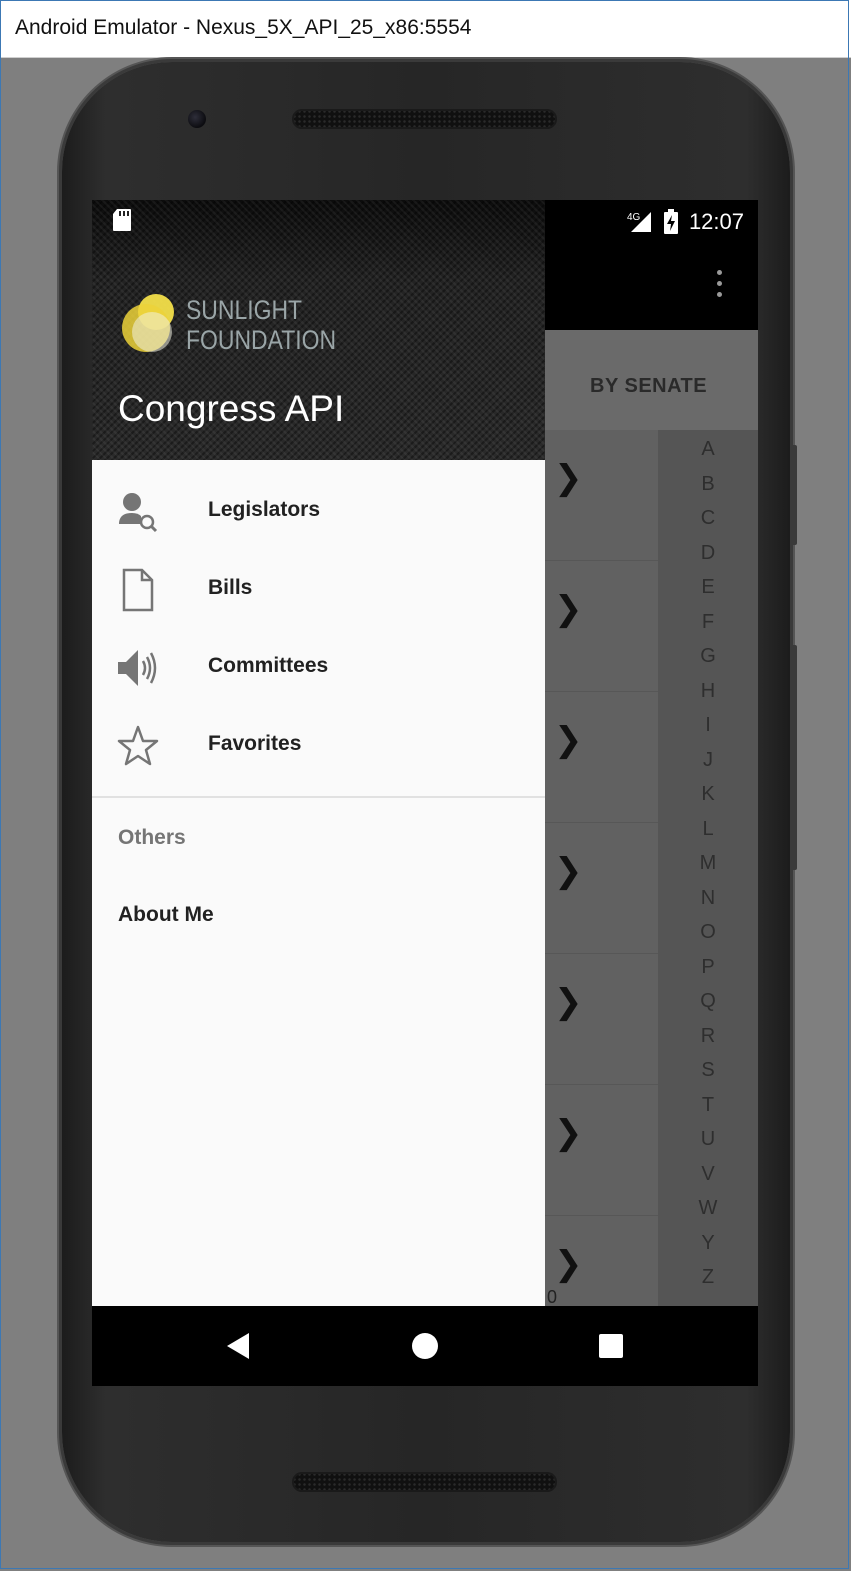 This screenshot has width=851, height=1571. Describe the element at coordinates (708, 1001) in the screenshot. I see `index-letter: Q` at that location.